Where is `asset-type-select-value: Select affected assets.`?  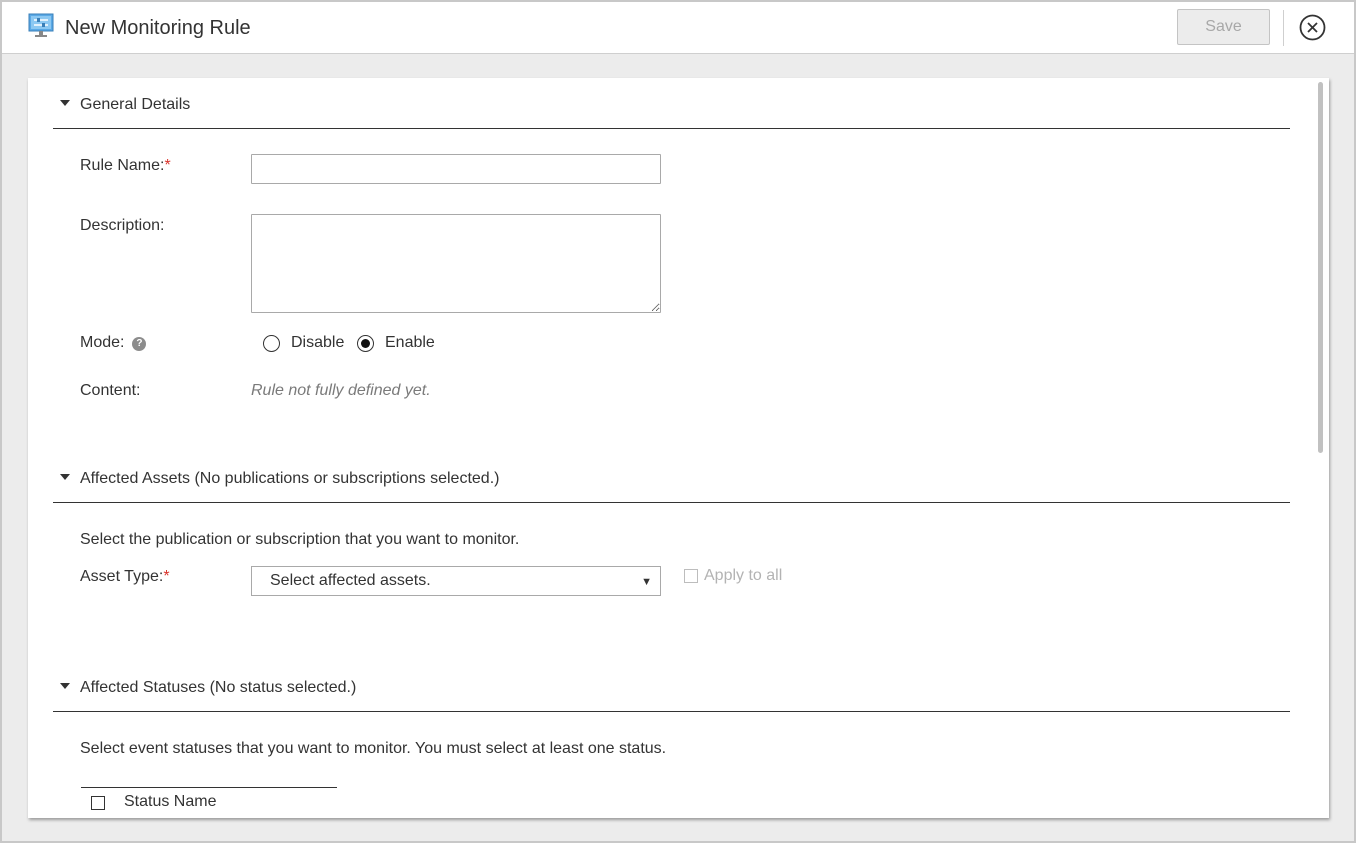
asset-type-select-value: Select affected assets. is located at coordinates (350, 580).